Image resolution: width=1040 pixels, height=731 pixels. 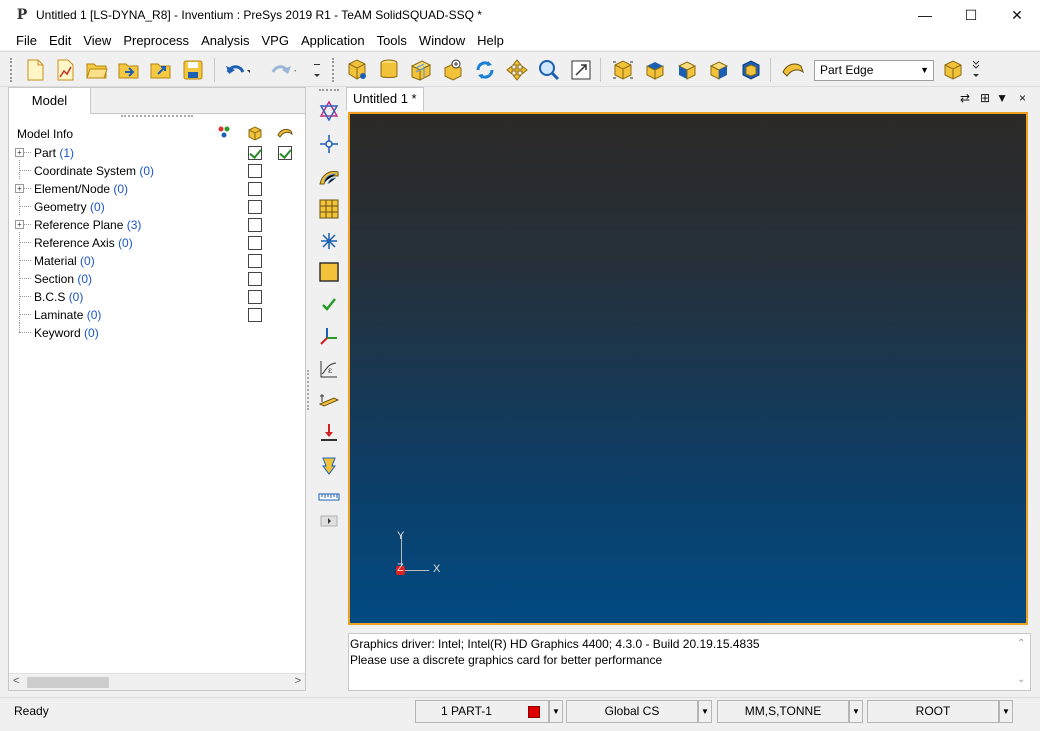 I want to click on part-visible-checkbox, so click(x=255, y=153).